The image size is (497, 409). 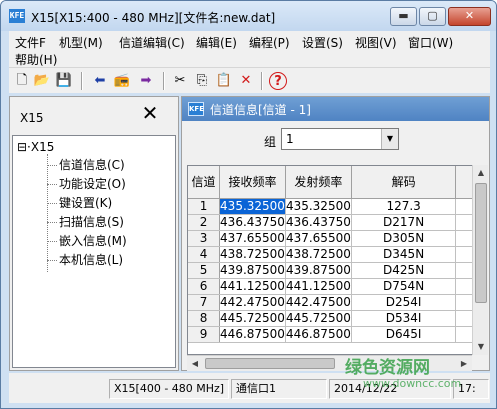 I want to click on menu-window: 窗口(W), so click(x=430, y=42).